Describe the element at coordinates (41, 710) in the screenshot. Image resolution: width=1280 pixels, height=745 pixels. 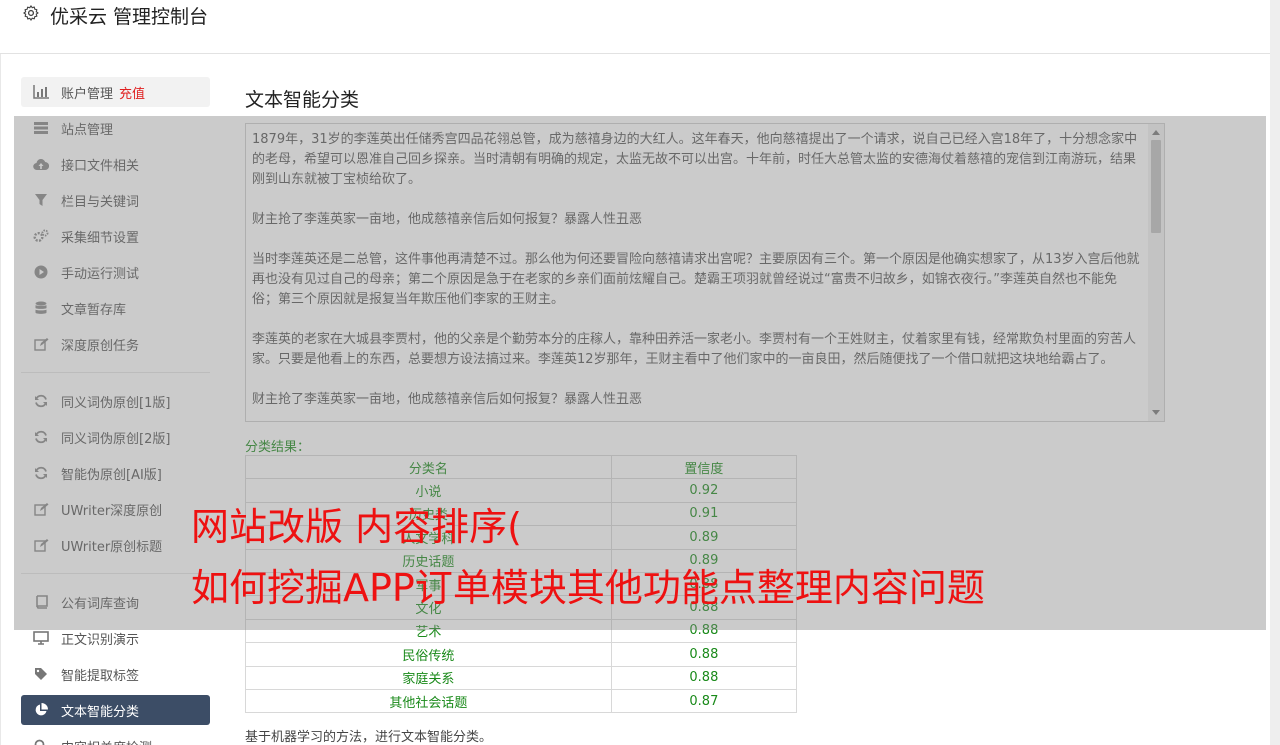
I see `pie-chart-icon` at that location.